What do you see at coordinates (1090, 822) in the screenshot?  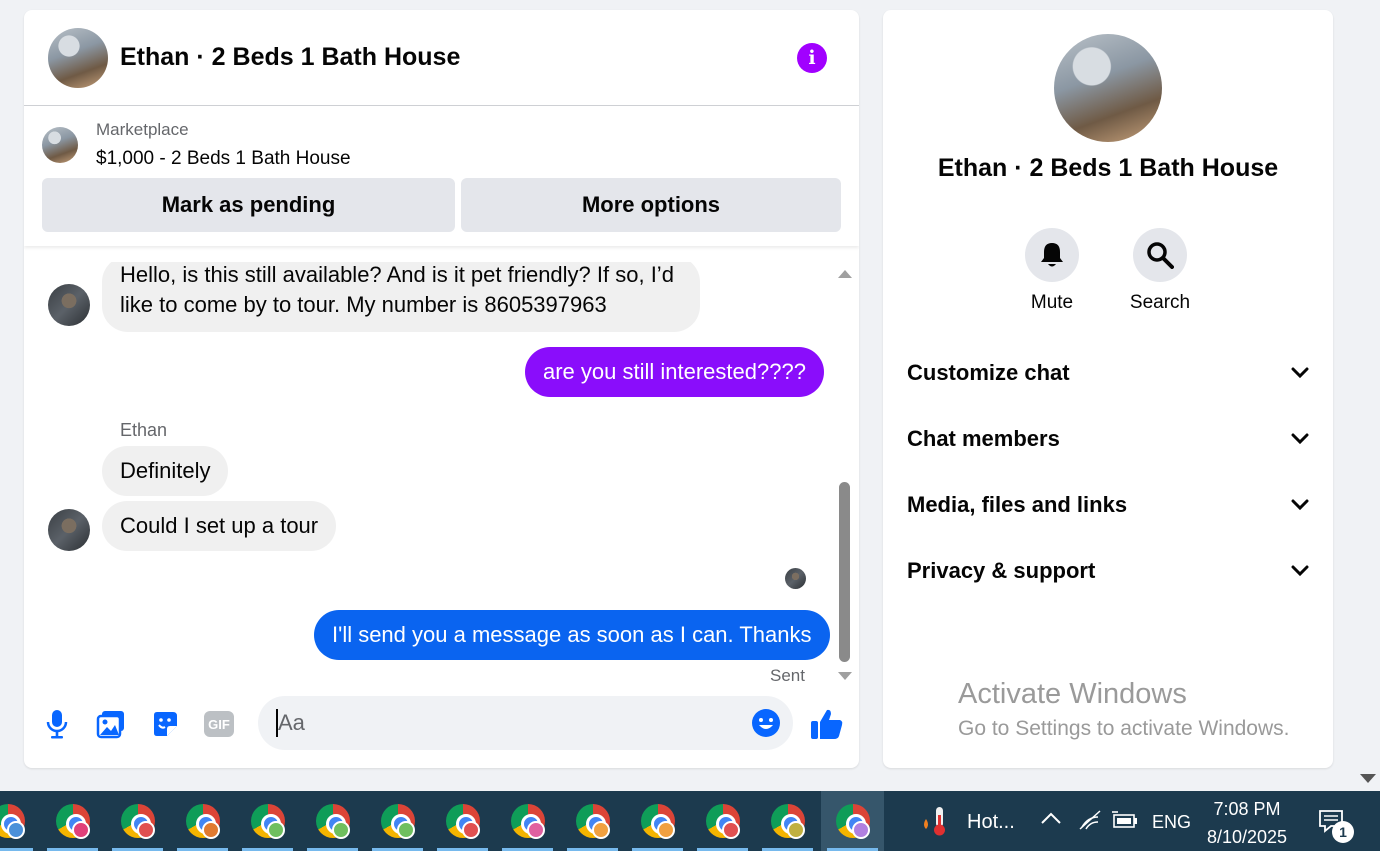 I see `wifi-icon` at bounding box center [1090, 822].